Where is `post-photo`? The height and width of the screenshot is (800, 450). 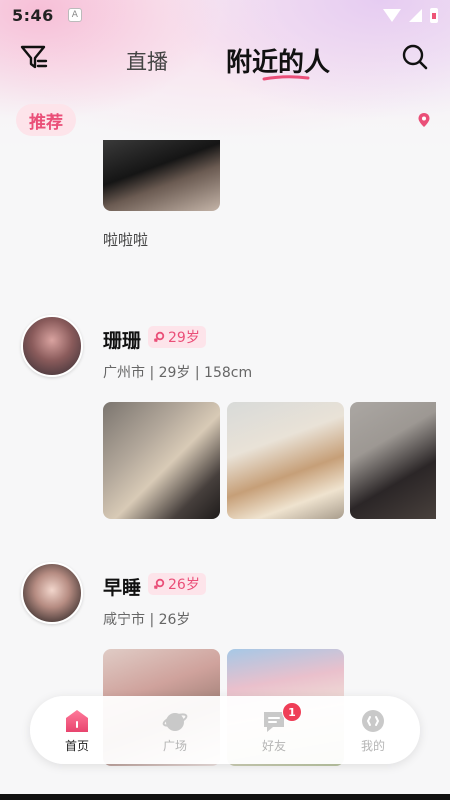
post-photo is located at coordinates (161, 175).